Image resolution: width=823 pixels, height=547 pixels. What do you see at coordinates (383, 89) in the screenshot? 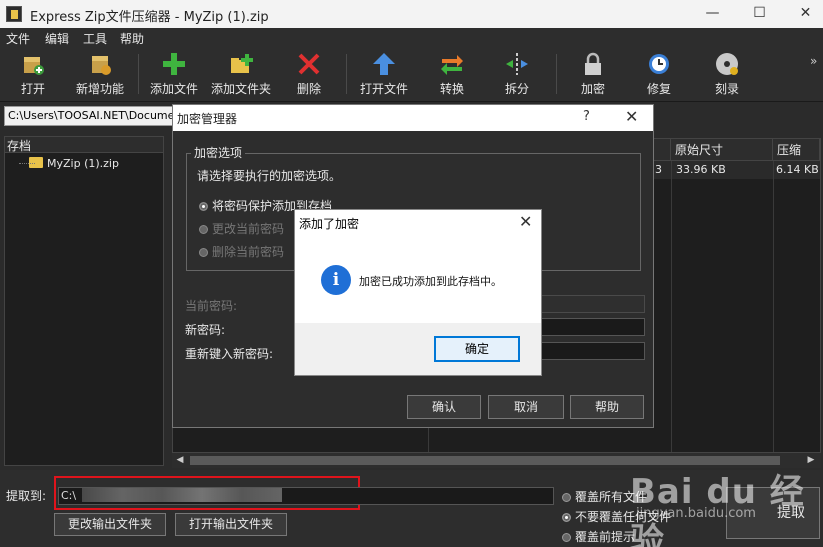
I see `toolbar-label: 打开文件` at bounding box center [383, 89].